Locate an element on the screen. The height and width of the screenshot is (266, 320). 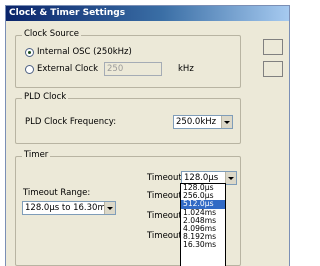
pld-clock-frequency-value: 250.0kHz is located at coordinates (196, 122).